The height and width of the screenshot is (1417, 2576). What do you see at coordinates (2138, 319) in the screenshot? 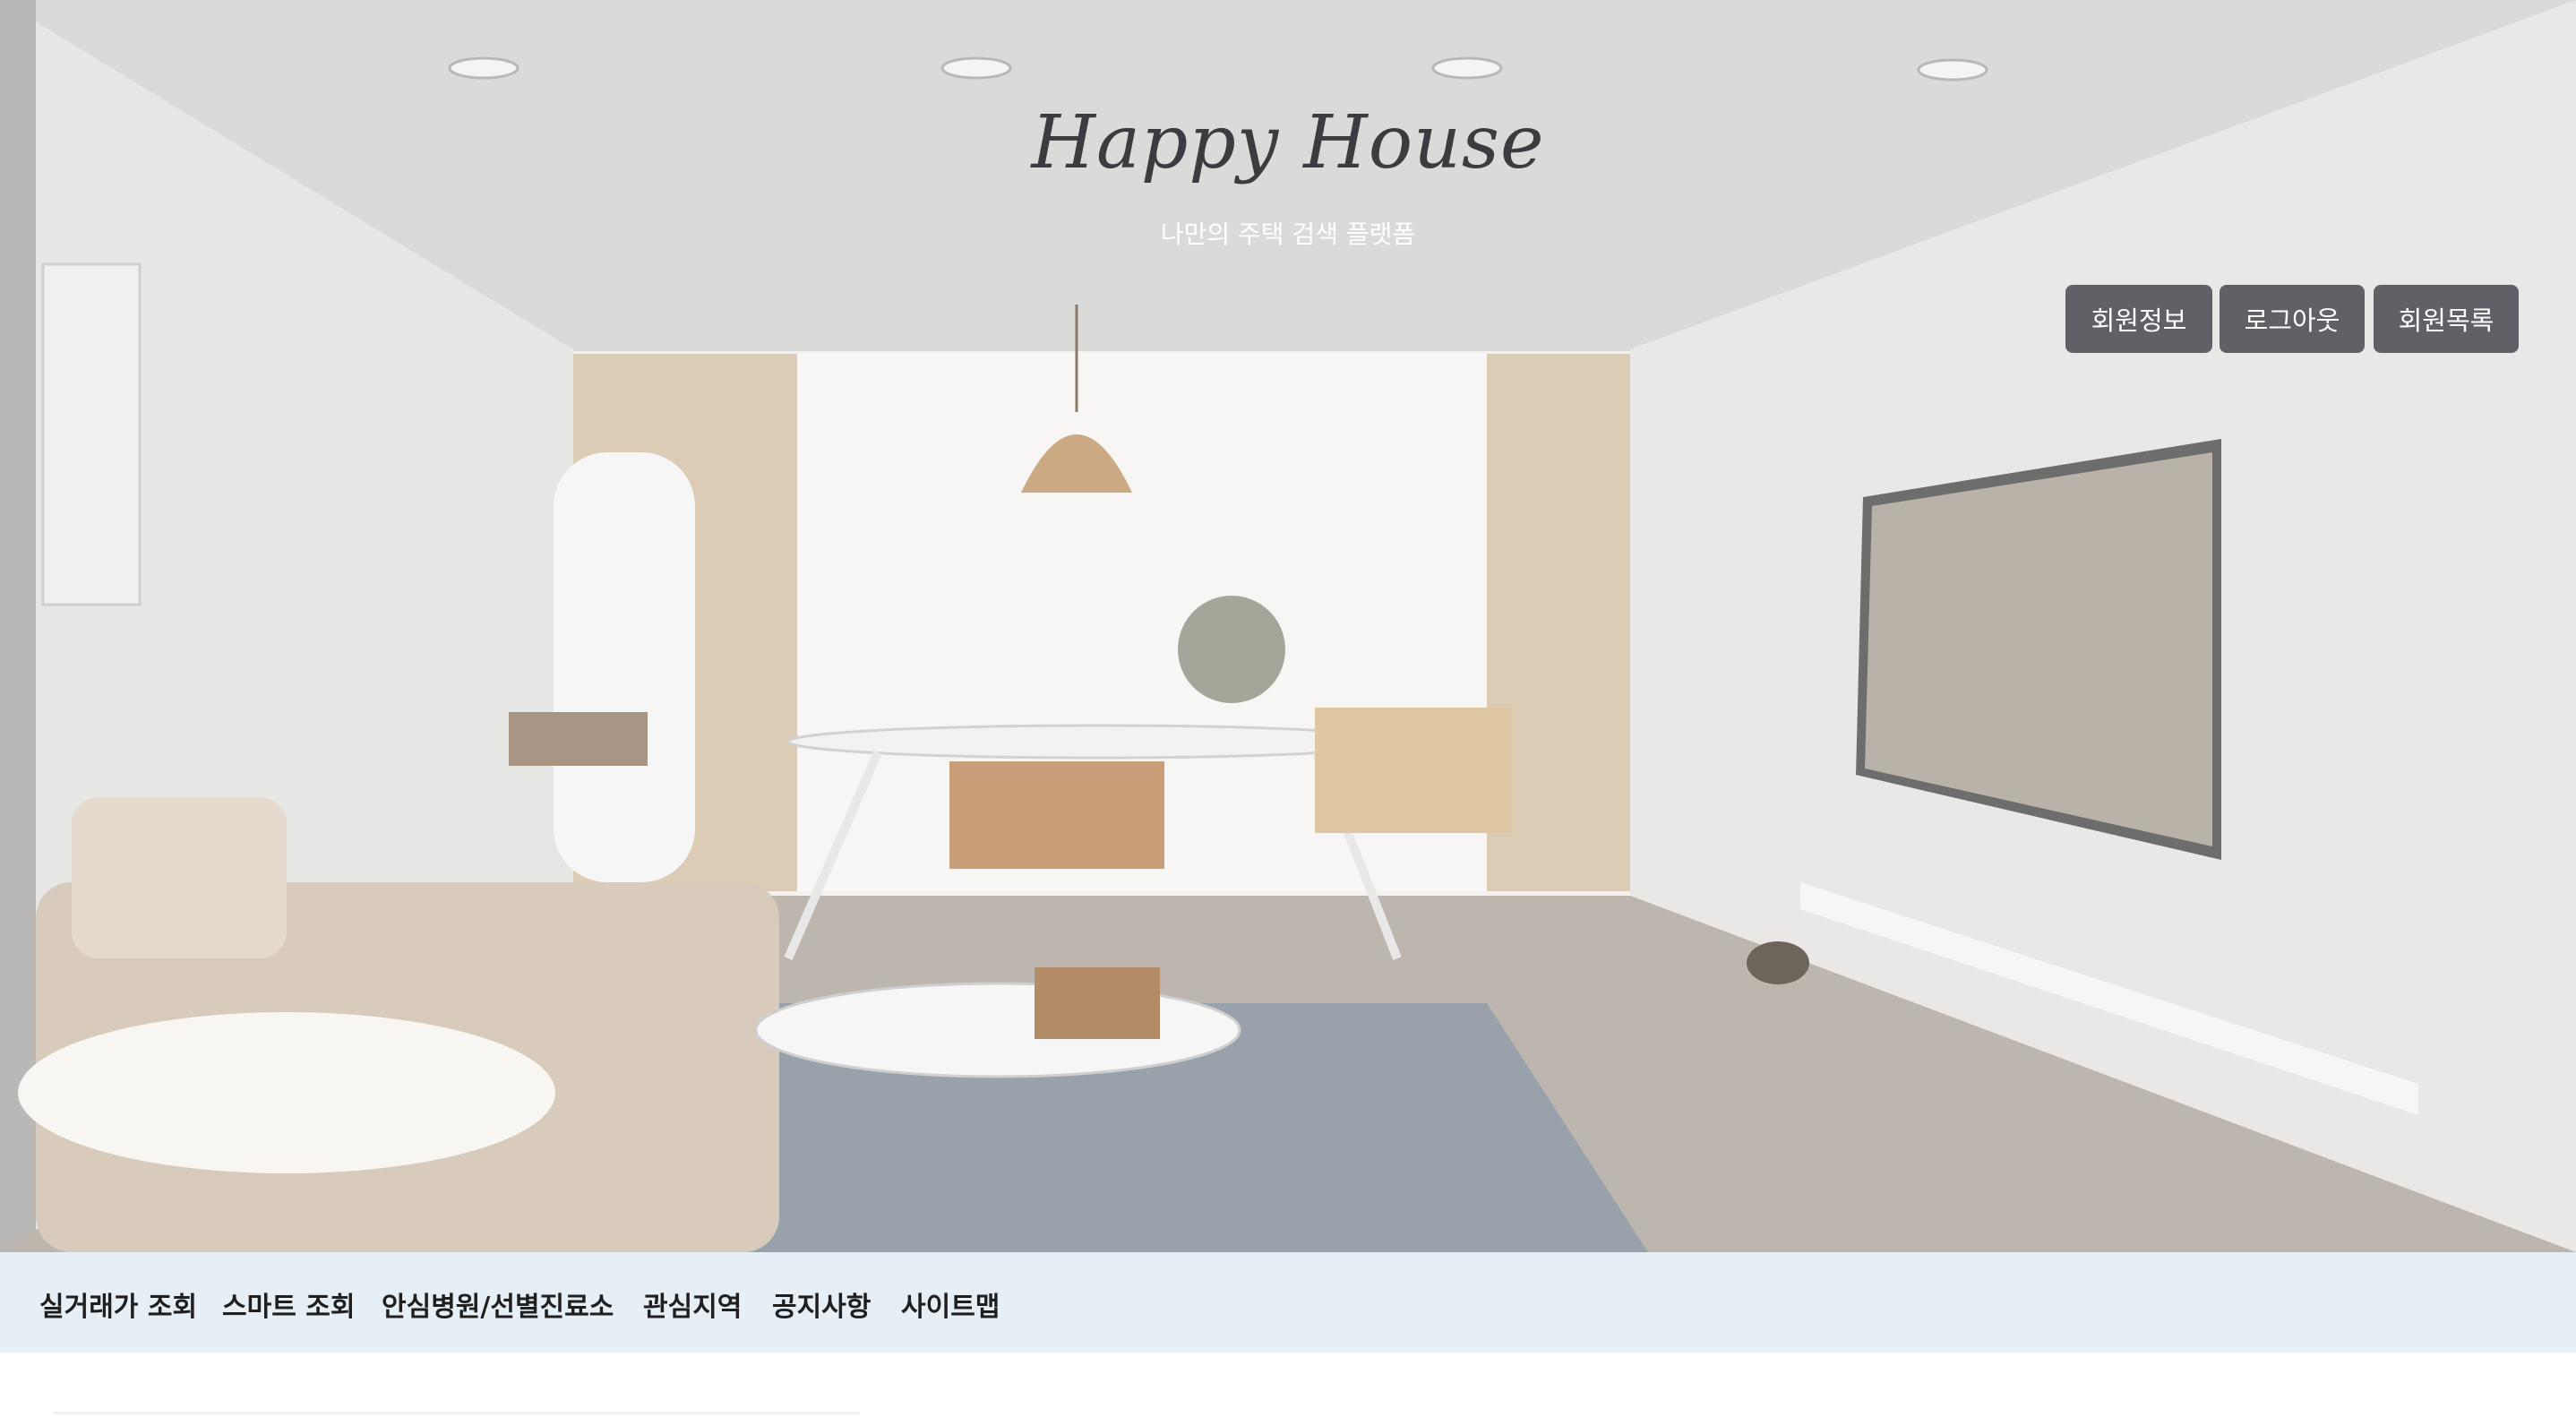
I see `member-info-button: 회원정보` at bounding box center [2138, 319].